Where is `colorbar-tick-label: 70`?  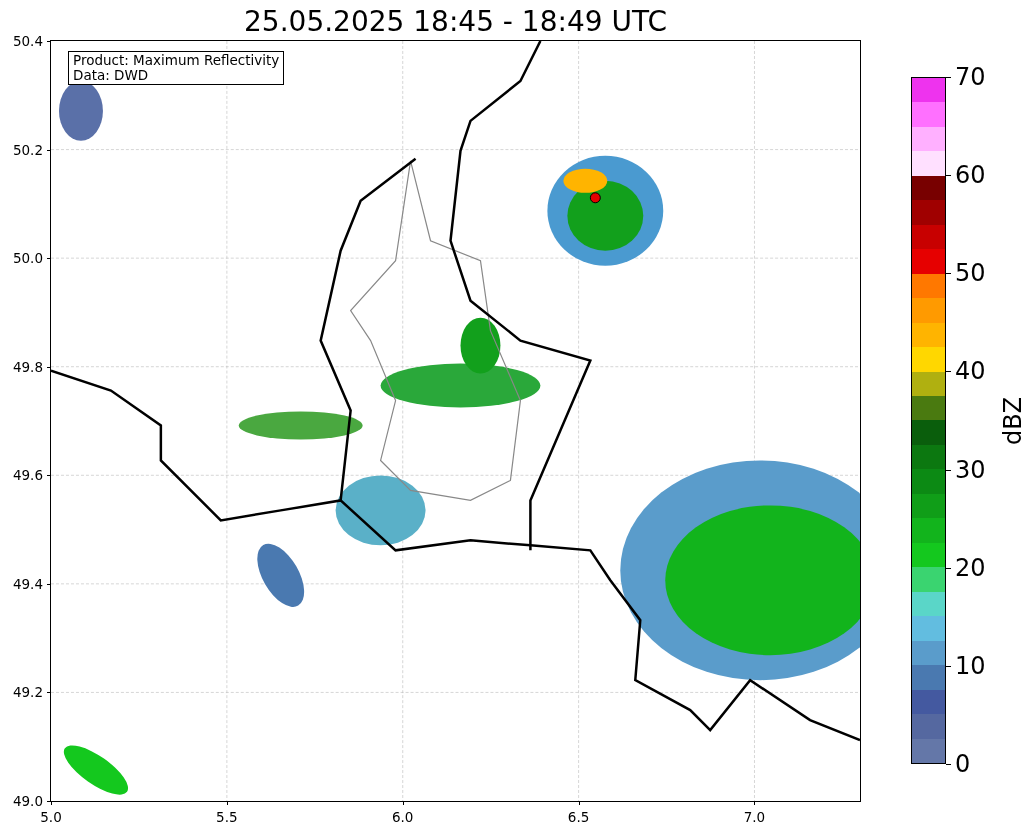 colorbar-tick-label: 70 is located at coordinates (970, 77).